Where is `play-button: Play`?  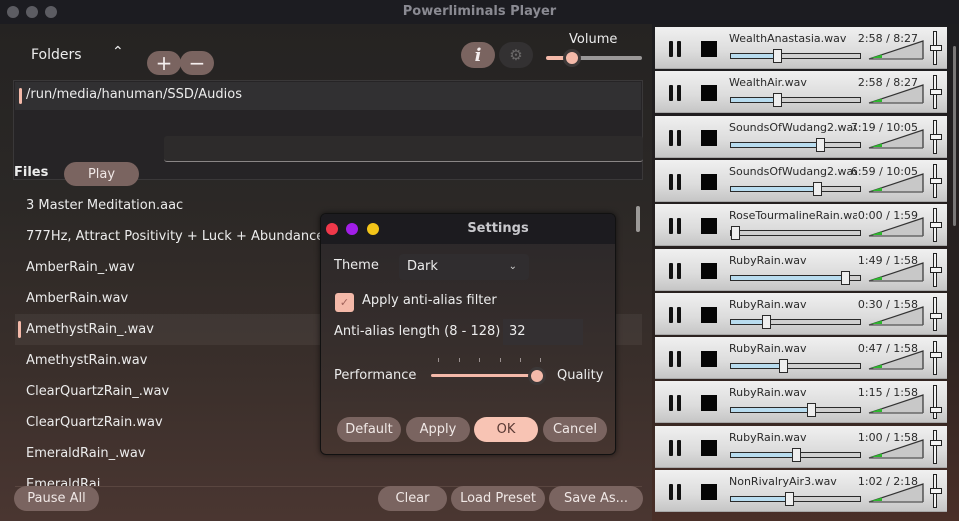
play-button: Play is located at coordinates (101, 174).